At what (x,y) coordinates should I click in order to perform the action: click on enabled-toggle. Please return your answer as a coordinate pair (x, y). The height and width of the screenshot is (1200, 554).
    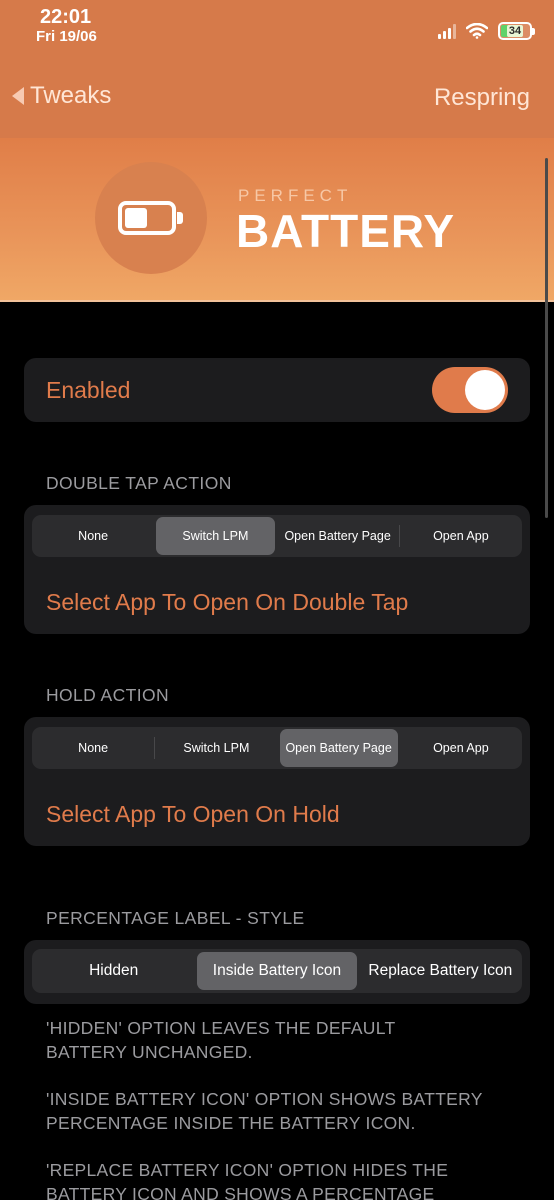
    Looking at the image, I should click on (470, 390).